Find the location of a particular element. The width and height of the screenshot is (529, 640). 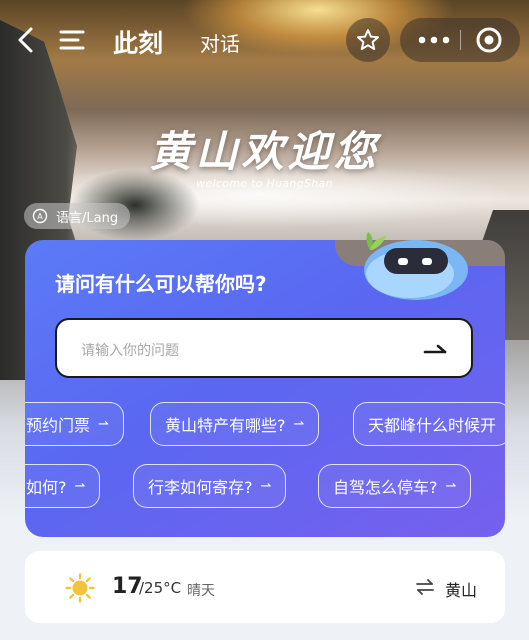

question-input: 请输入你的问题 is located at coordinates (264, 348).